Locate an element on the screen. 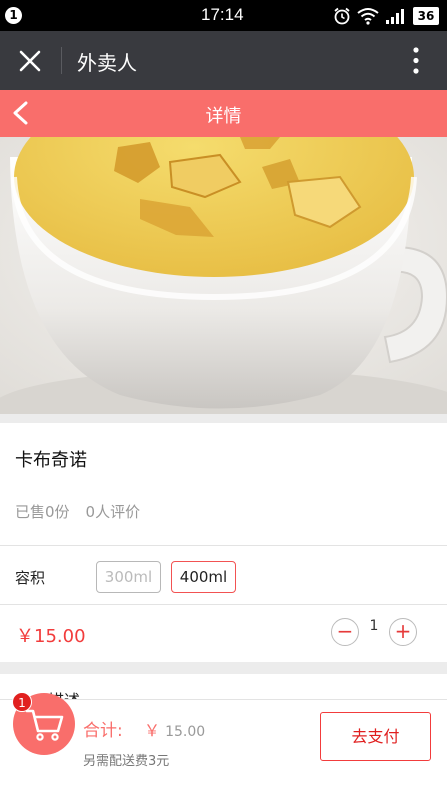  status-time: 17:14 is located at coordinates (222, 14).